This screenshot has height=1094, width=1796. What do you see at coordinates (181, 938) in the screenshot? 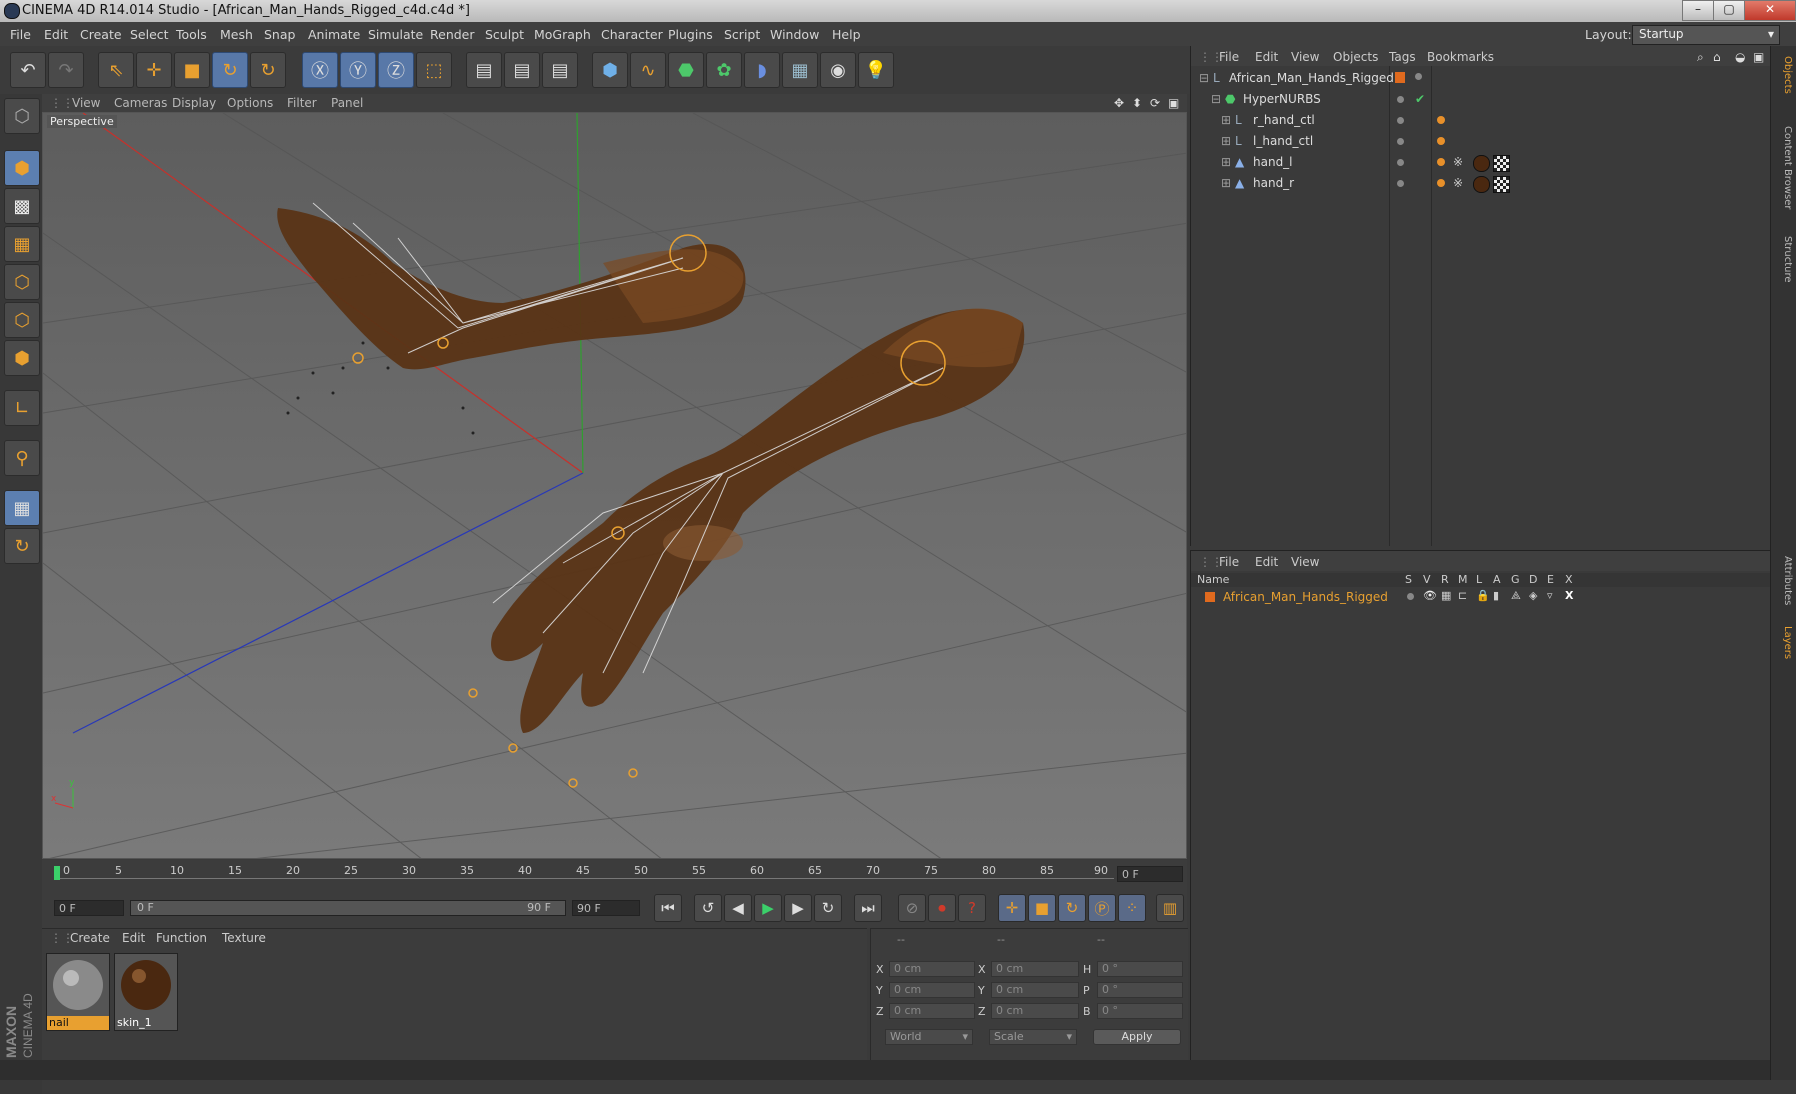
I see `material-menu-function: Function` at bounding box center [181, 938].